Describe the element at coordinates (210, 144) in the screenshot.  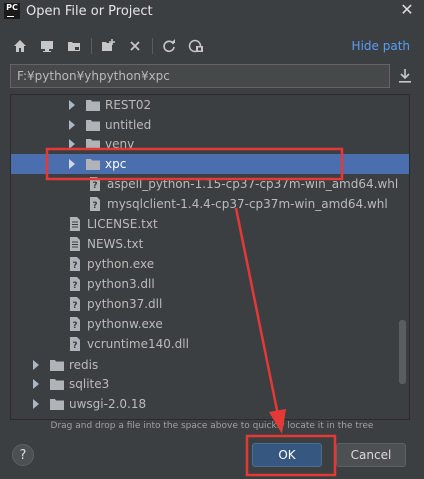
I see `tree-folder-row: venv` at that location.